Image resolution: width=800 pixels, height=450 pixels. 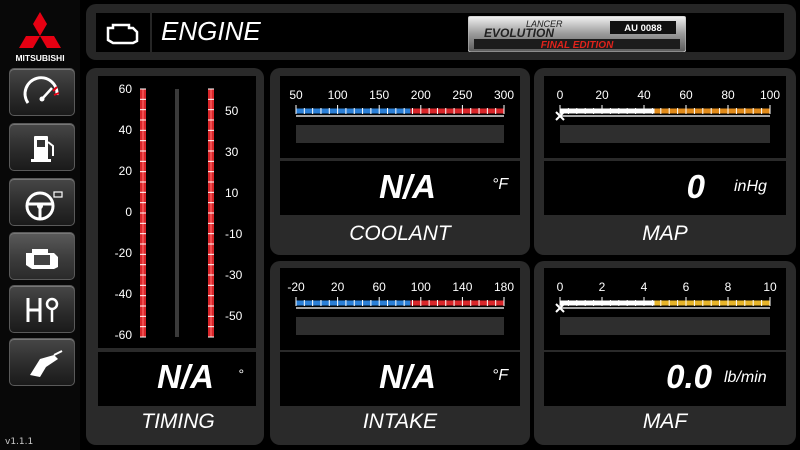 What do you see at coordinates (686, 95) in the screenshot?
I see `map-tick-label: 60` at bounding box center [686, 95].